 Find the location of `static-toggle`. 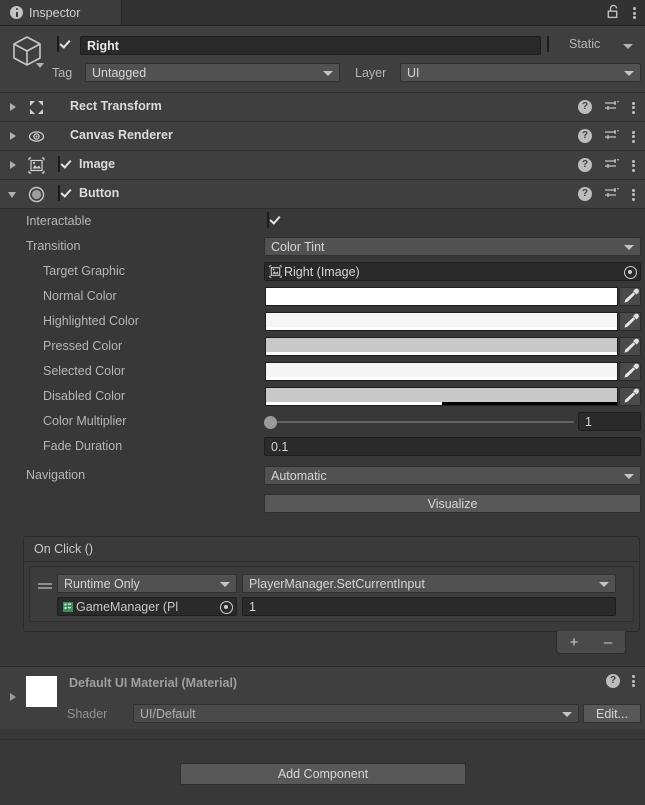

static-toggle is located at coordinates (548, 44).